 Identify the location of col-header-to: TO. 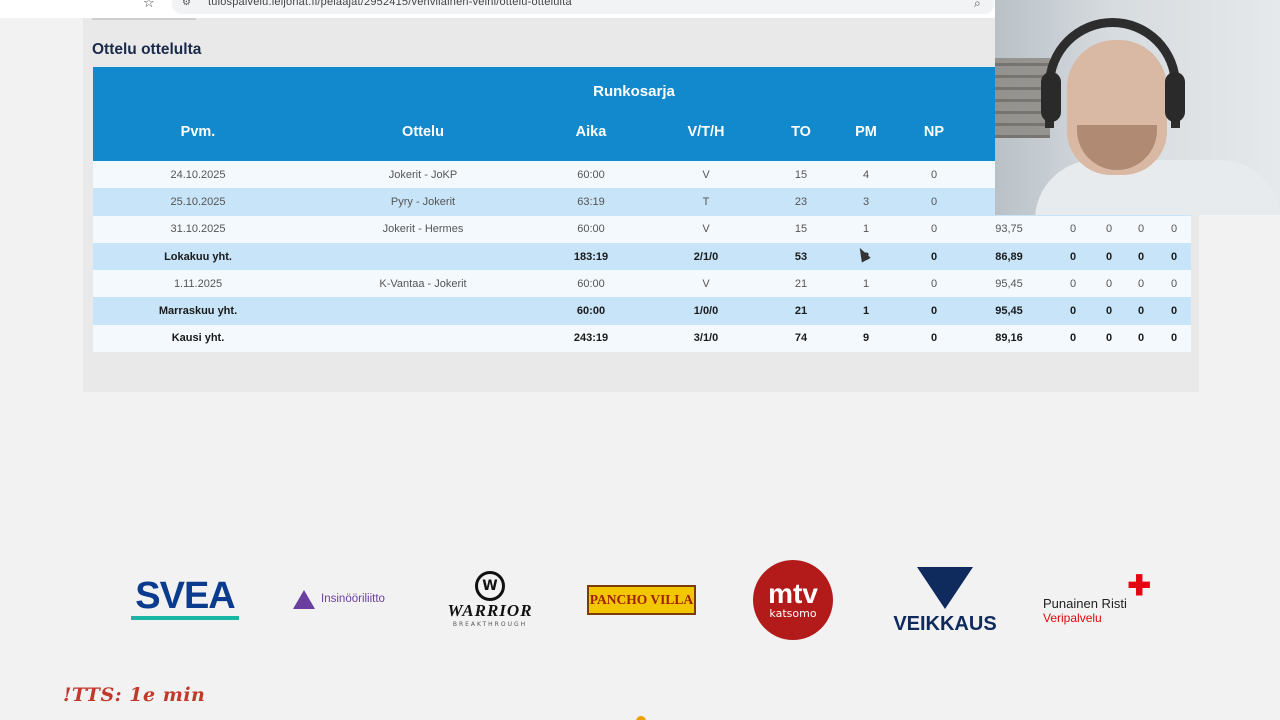
(801, 132).